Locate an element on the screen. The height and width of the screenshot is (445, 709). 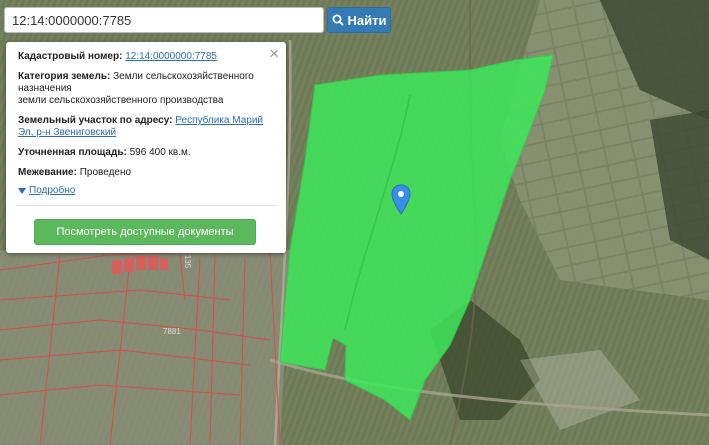
area-value: 596 400 кв.м. is located at coordinates (160, 152).